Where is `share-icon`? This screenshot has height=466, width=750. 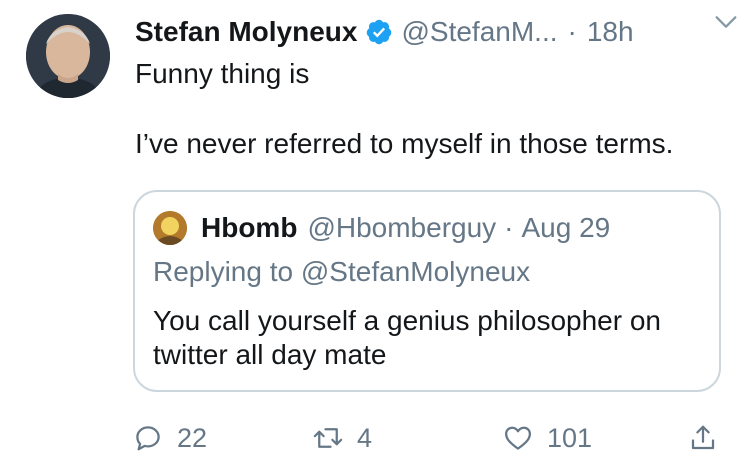
share-icon is located at coordinates (703, 437).